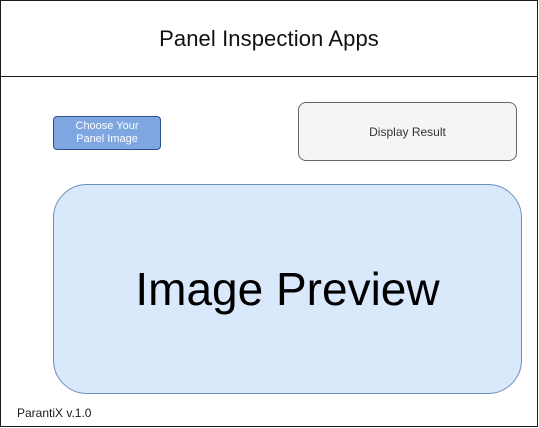 This screenshot has width=539, height=428. I want to click on choose-image-button-label: Choose Your Panel Image, so click(107, 132).